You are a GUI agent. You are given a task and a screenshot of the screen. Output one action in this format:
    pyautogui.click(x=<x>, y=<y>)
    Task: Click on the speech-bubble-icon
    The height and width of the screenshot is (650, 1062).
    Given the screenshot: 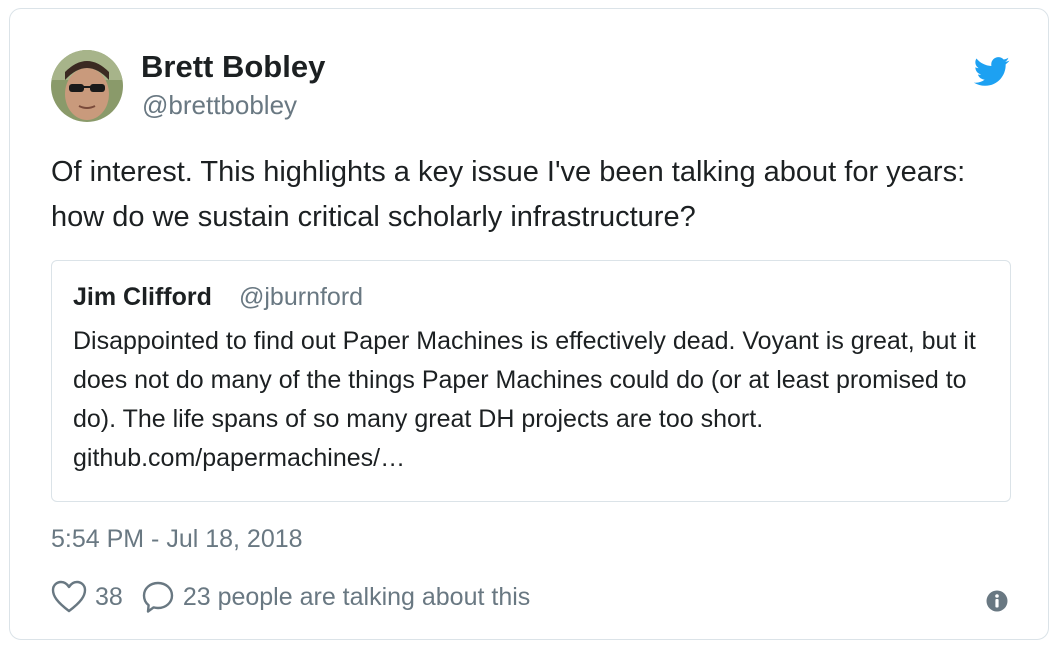 What is the action you would take?
    pyautogui.click(x=158, y=597)
    